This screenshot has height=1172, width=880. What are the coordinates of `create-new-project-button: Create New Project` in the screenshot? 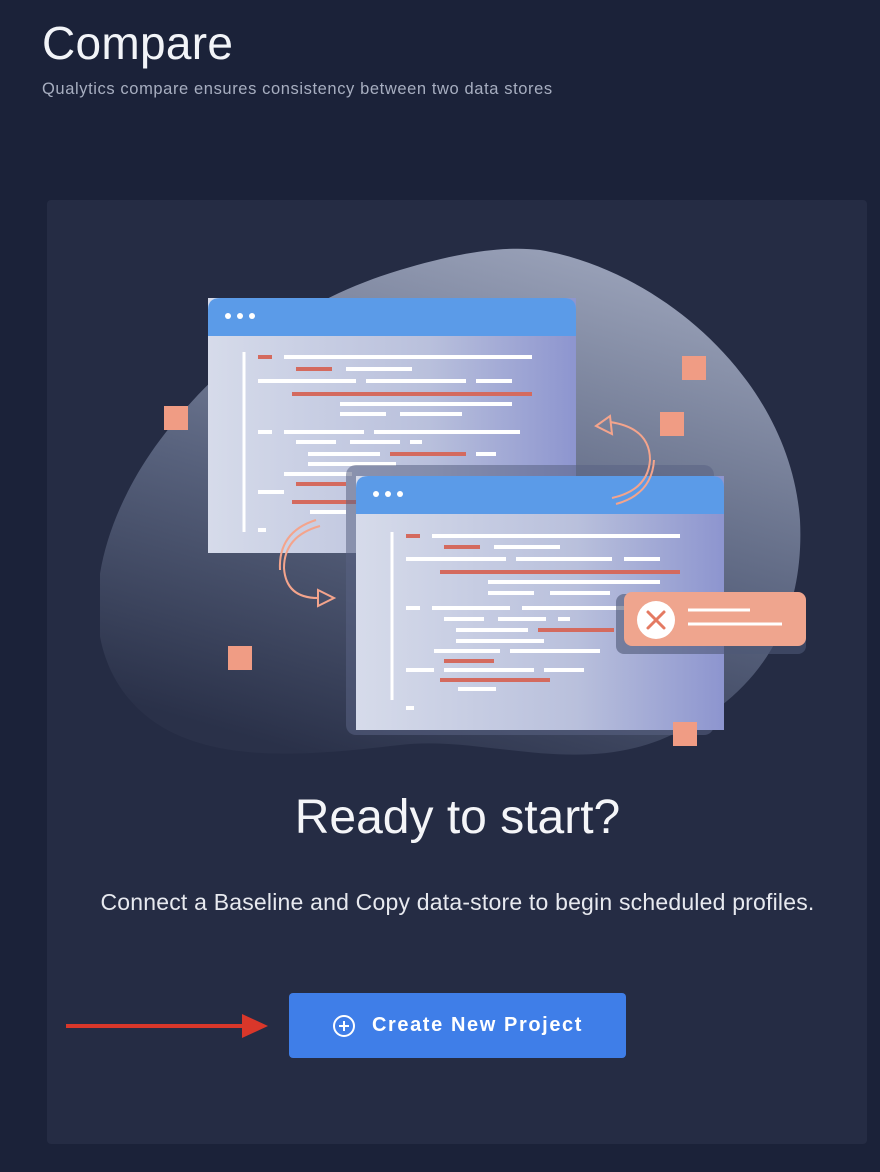 It's located at (457, 1025).